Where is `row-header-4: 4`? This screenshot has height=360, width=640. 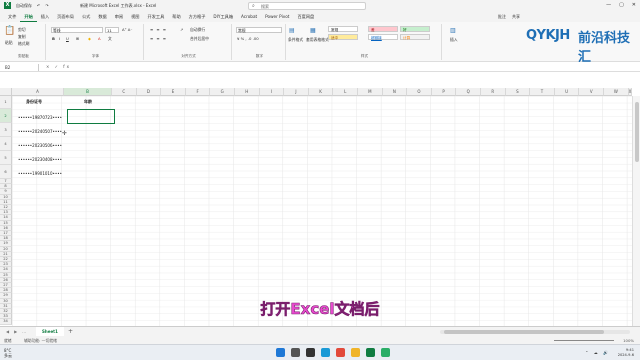
row-header-4: 4 is located at coordinates (6, 144).